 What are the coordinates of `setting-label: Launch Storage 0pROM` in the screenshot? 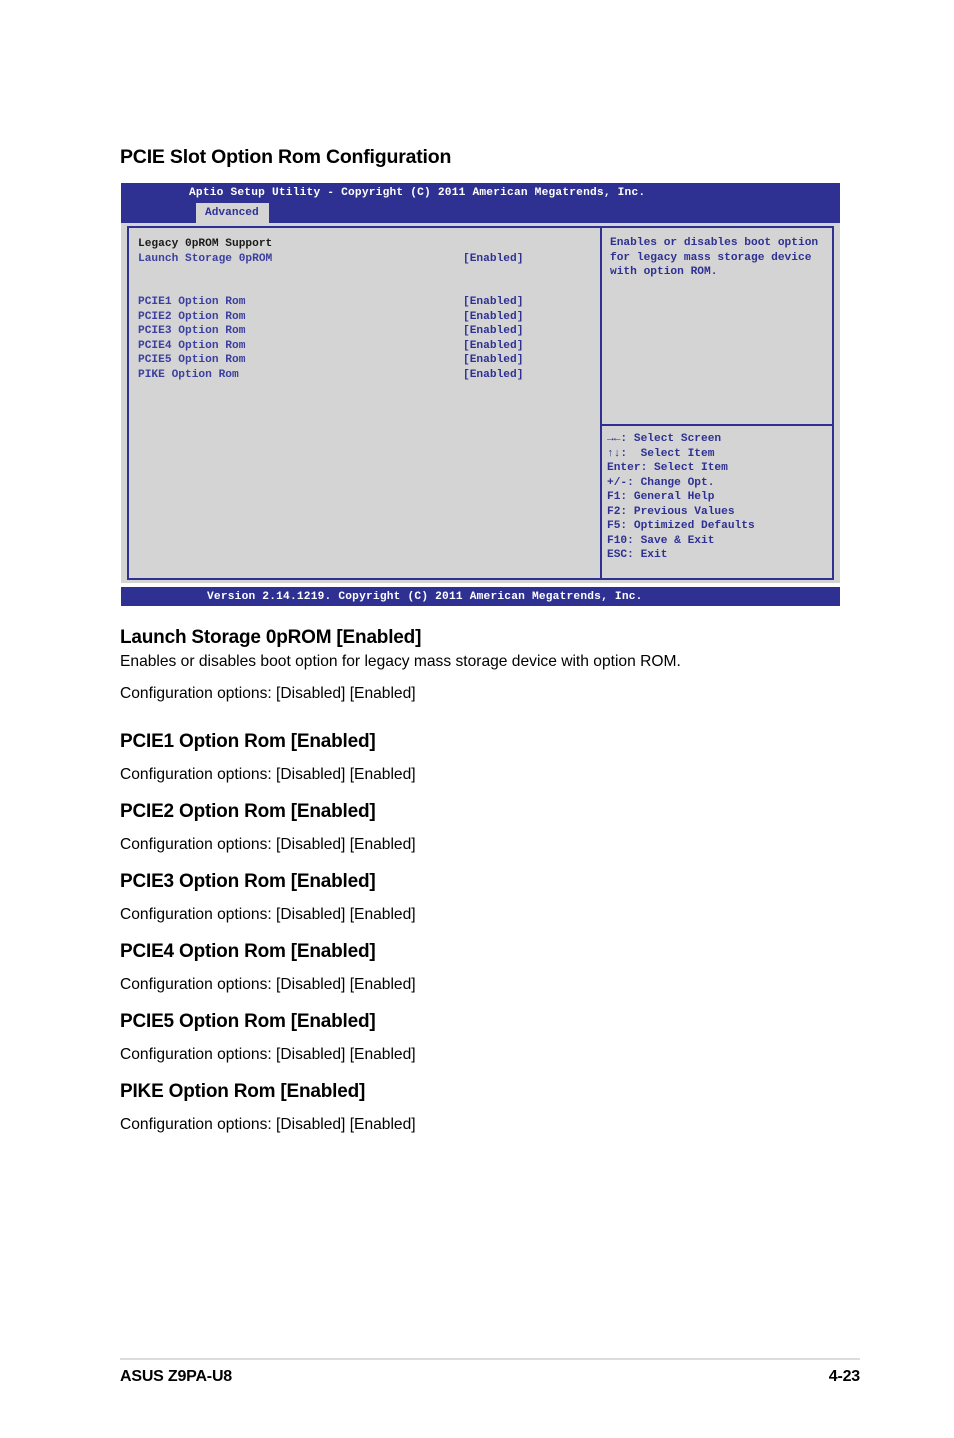 It's located at (205, 258).